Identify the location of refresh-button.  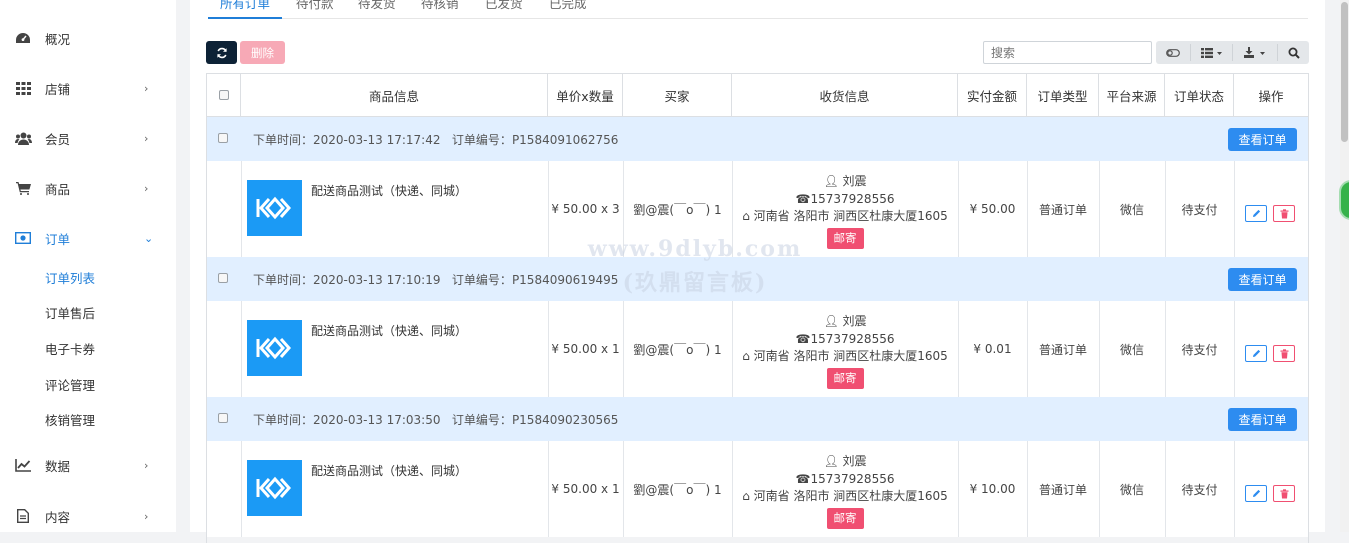
(221, 52).